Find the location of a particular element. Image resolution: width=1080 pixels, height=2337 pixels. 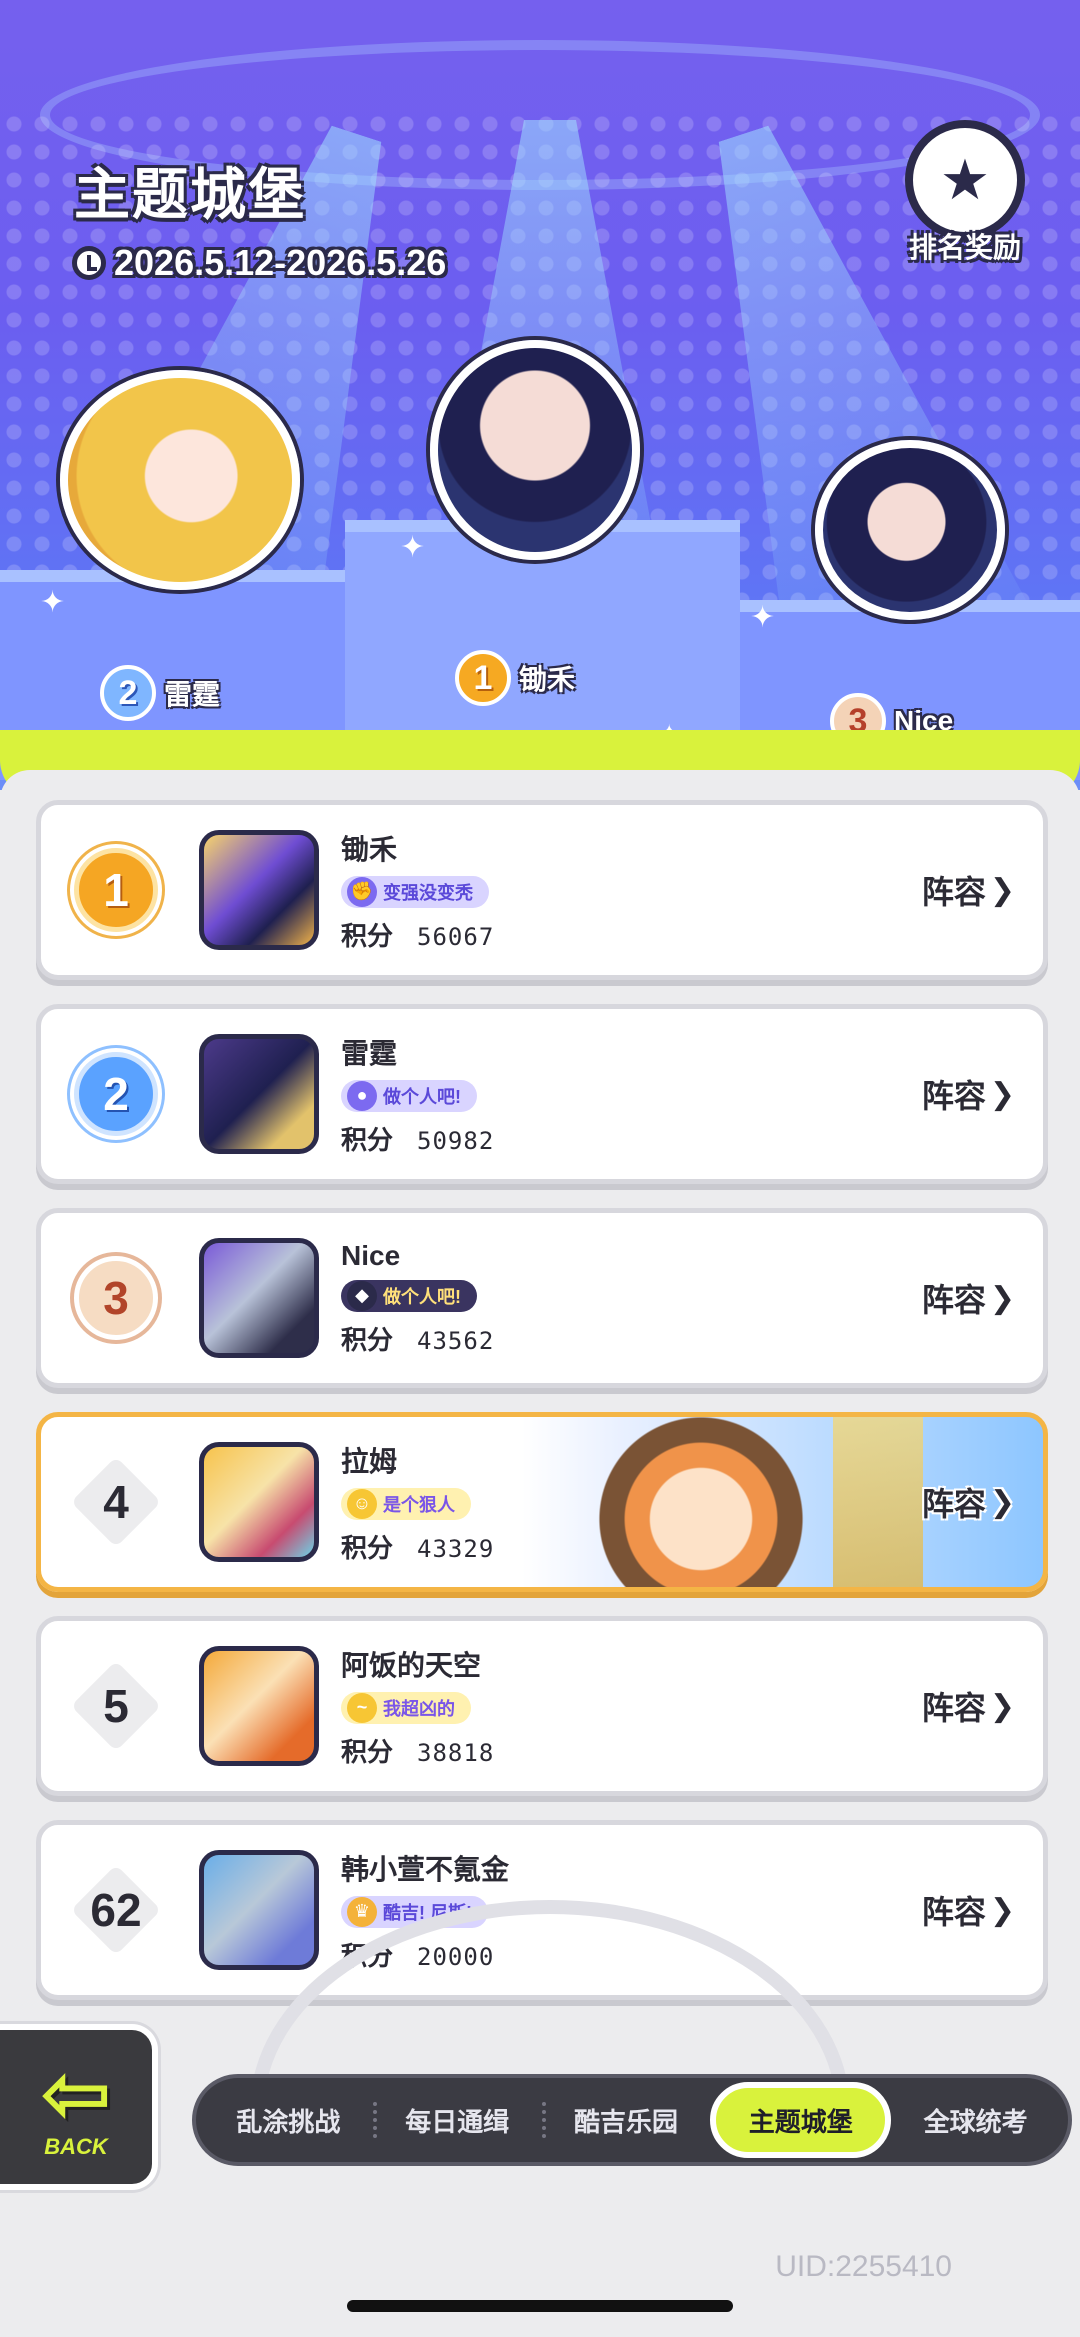

podium-player-name: 锄禾 is located at coordinates (547, 679).